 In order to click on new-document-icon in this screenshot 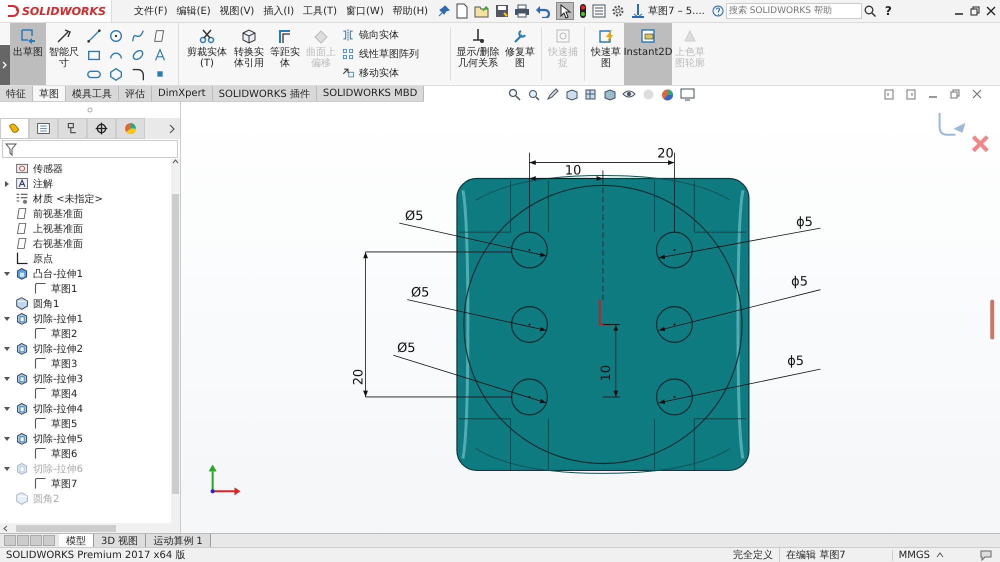, I will do `click(462, 11)`.